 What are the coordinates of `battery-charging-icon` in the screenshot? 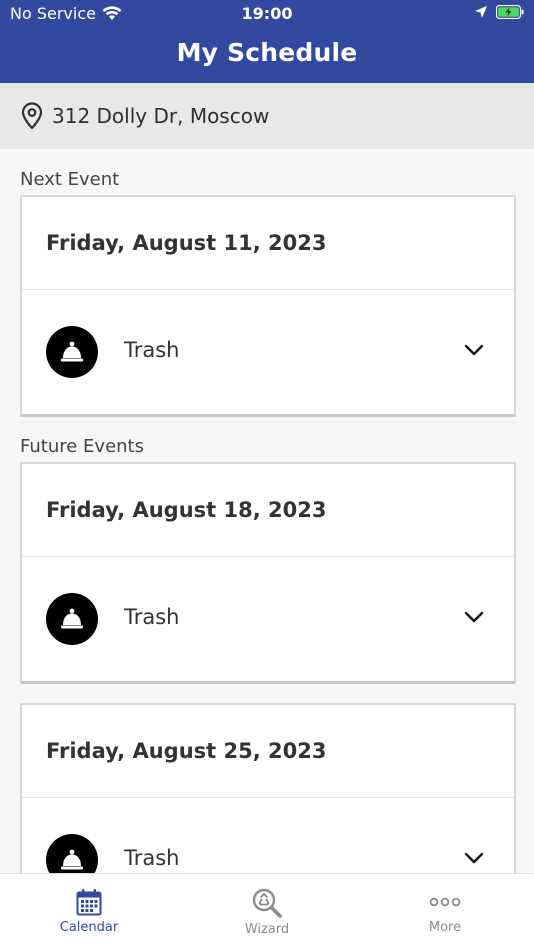 It's located at (510, 12).